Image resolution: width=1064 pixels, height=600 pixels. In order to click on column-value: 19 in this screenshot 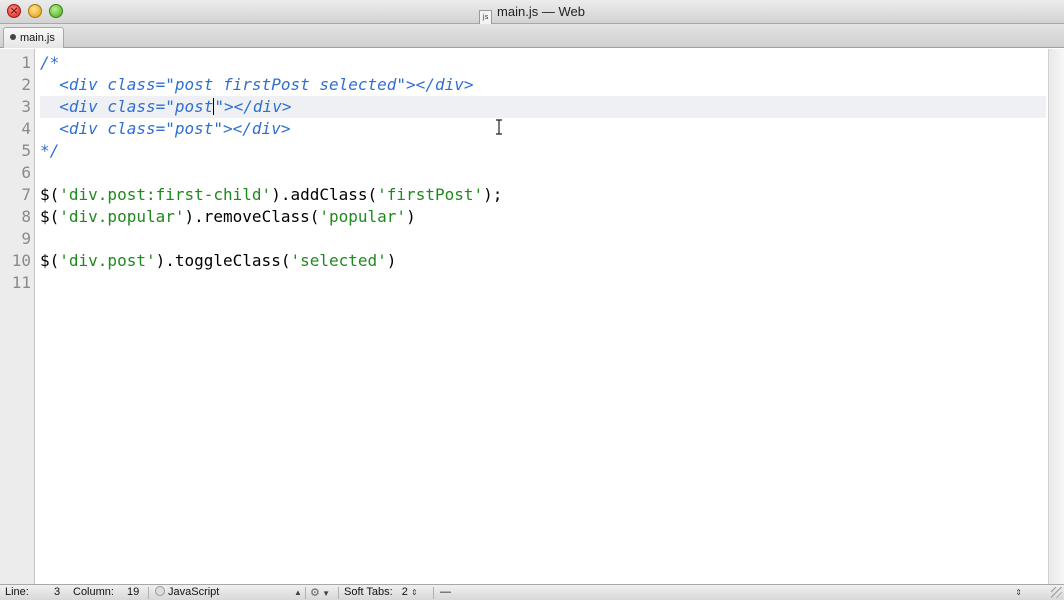, I will do `click(133, 592)`.